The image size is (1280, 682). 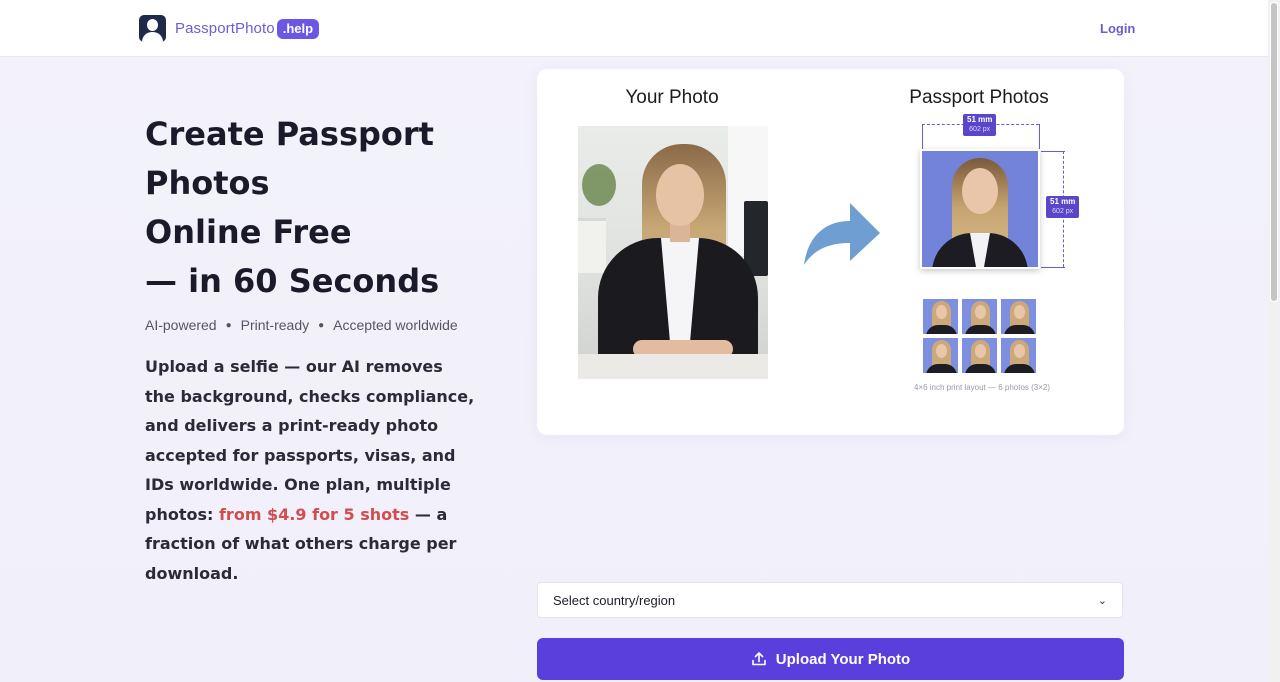 I want to click on upload-photo-button: Upload Your Photo, so click(x=830, y=659).